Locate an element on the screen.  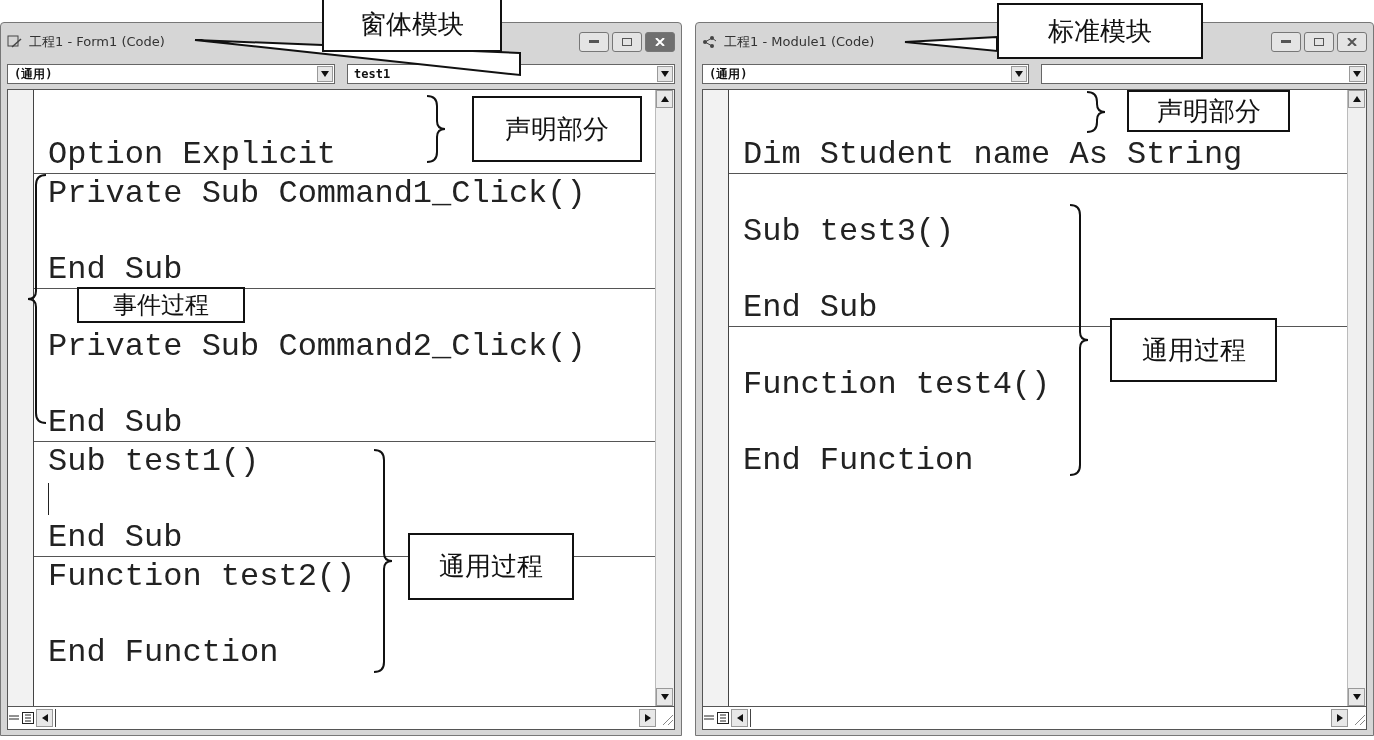
code-line: Function test2() is located at coordinates (202, 576).